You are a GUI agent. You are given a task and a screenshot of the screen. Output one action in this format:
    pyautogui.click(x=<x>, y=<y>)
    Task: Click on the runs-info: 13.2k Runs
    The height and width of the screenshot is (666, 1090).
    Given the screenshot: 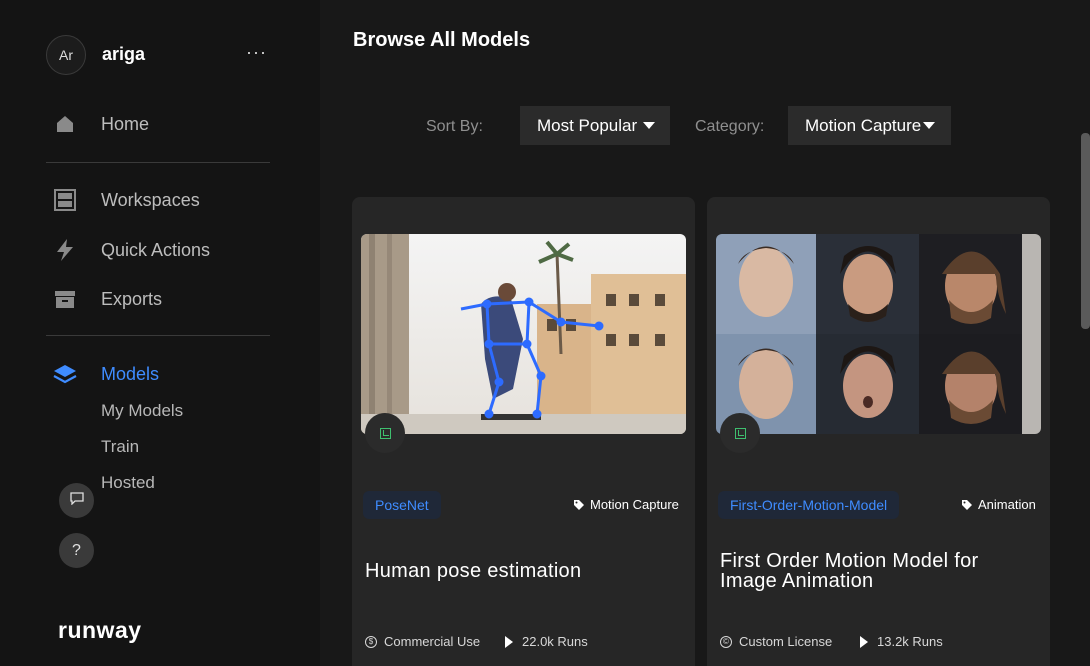 What is the action you would take?
    pyautogui.click(x=901, y=641)
    